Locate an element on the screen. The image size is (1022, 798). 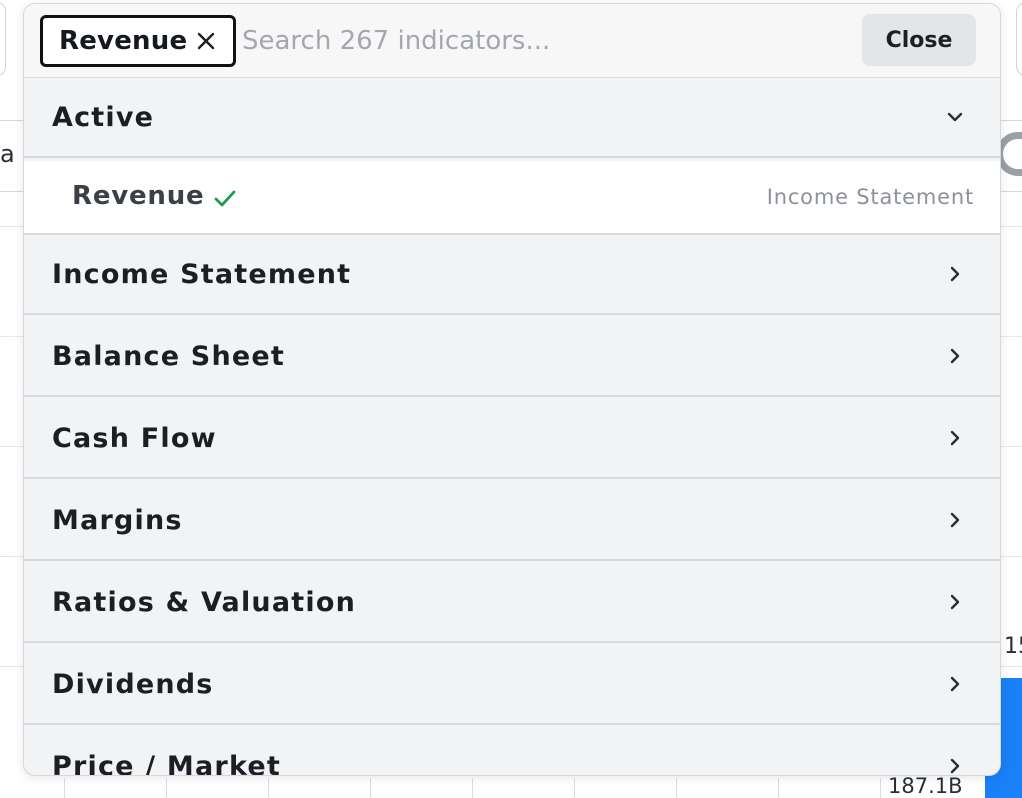
chip-label: Revenue is located at coordinates (123, 41).